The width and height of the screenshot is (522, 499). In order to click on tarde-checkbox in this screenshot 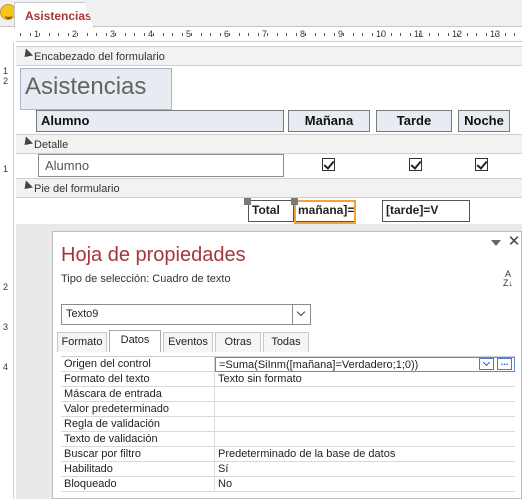, I will do `click(415, 164)`.